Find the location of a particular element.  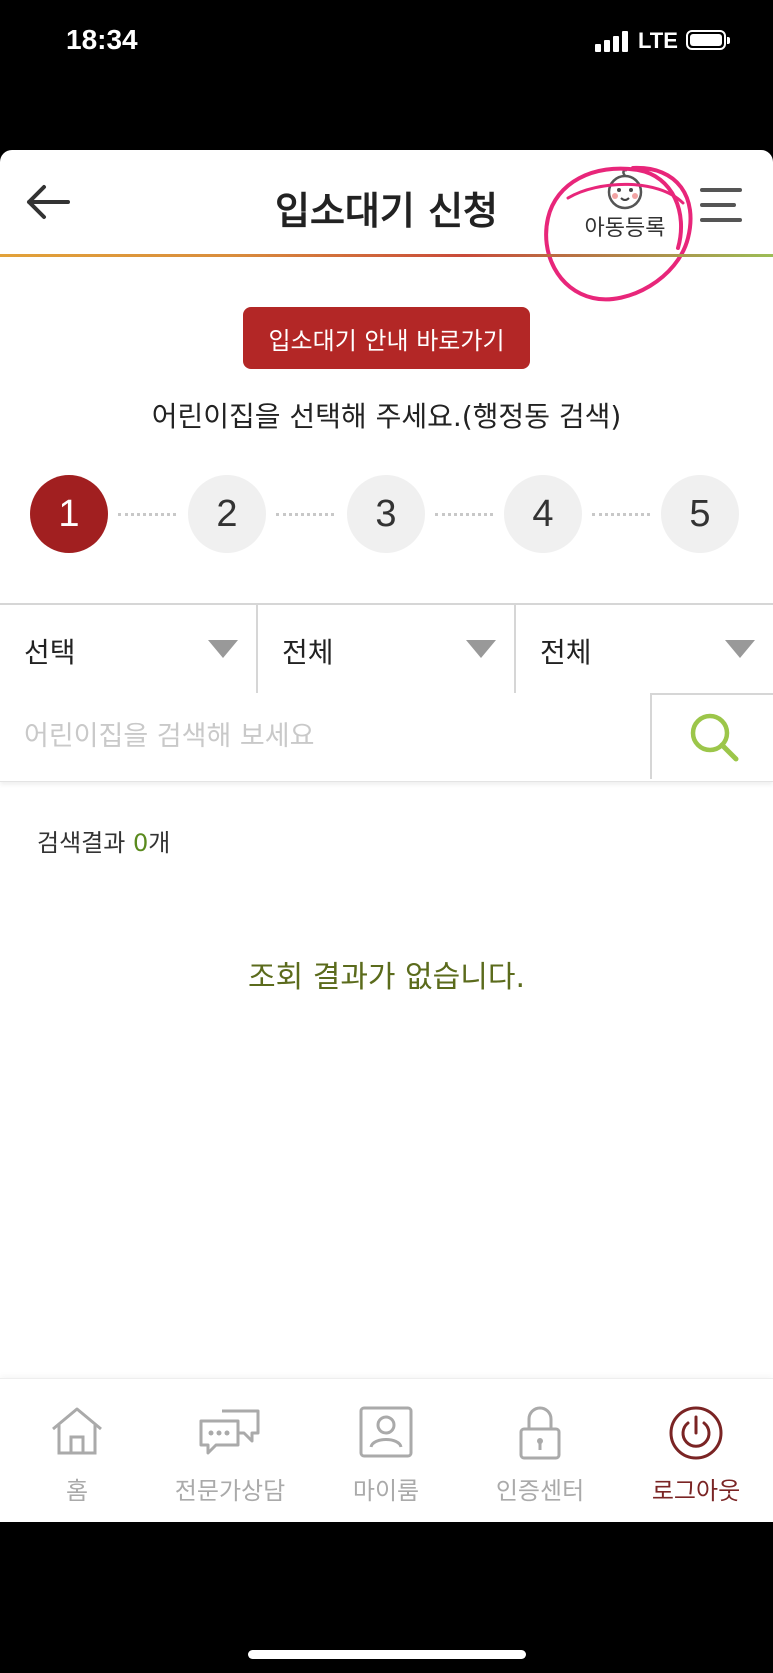

result-count-number: 0 is located at coordinates (140, 843).